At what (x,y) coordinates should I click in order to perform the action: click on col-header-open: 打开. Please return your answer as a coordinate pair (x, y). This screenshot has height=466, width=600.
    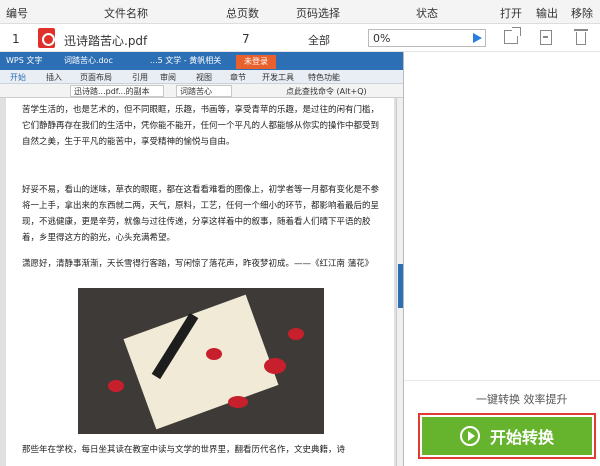
    Looking at the image, I should click on (511, 13).